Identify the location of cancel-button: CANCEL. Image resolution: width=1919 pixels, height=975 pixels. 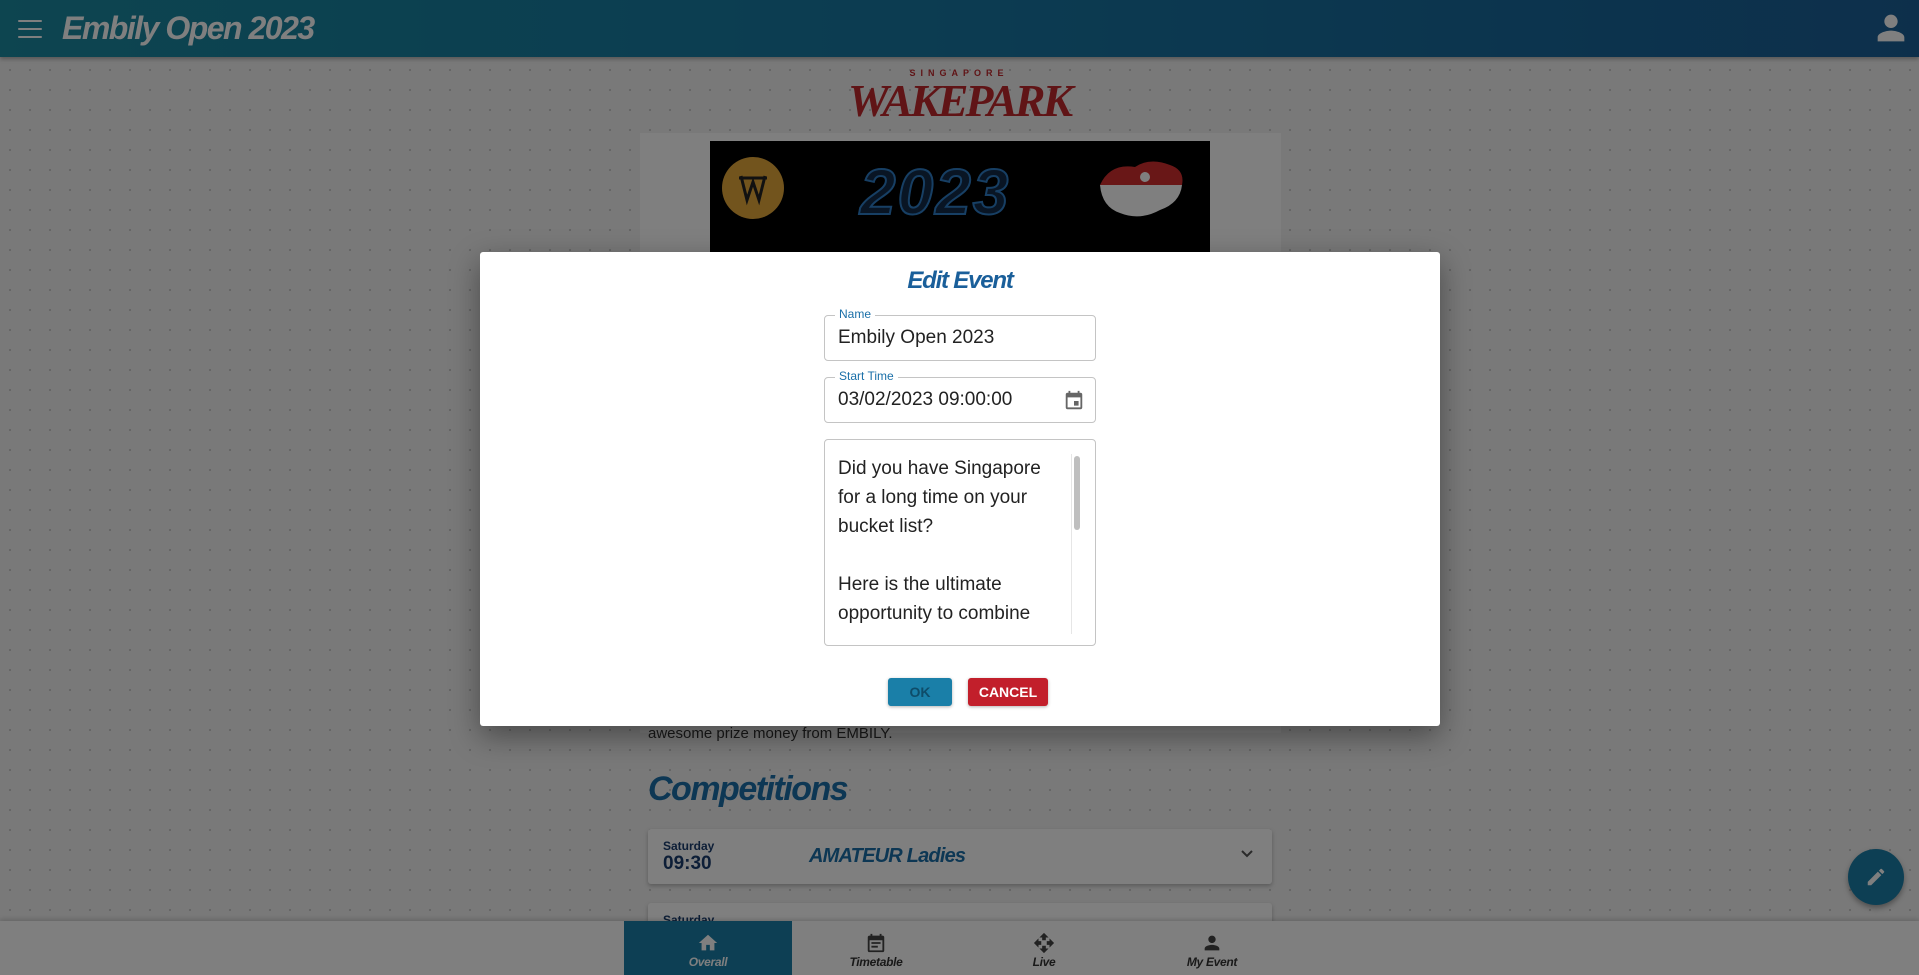
(1008, 692).